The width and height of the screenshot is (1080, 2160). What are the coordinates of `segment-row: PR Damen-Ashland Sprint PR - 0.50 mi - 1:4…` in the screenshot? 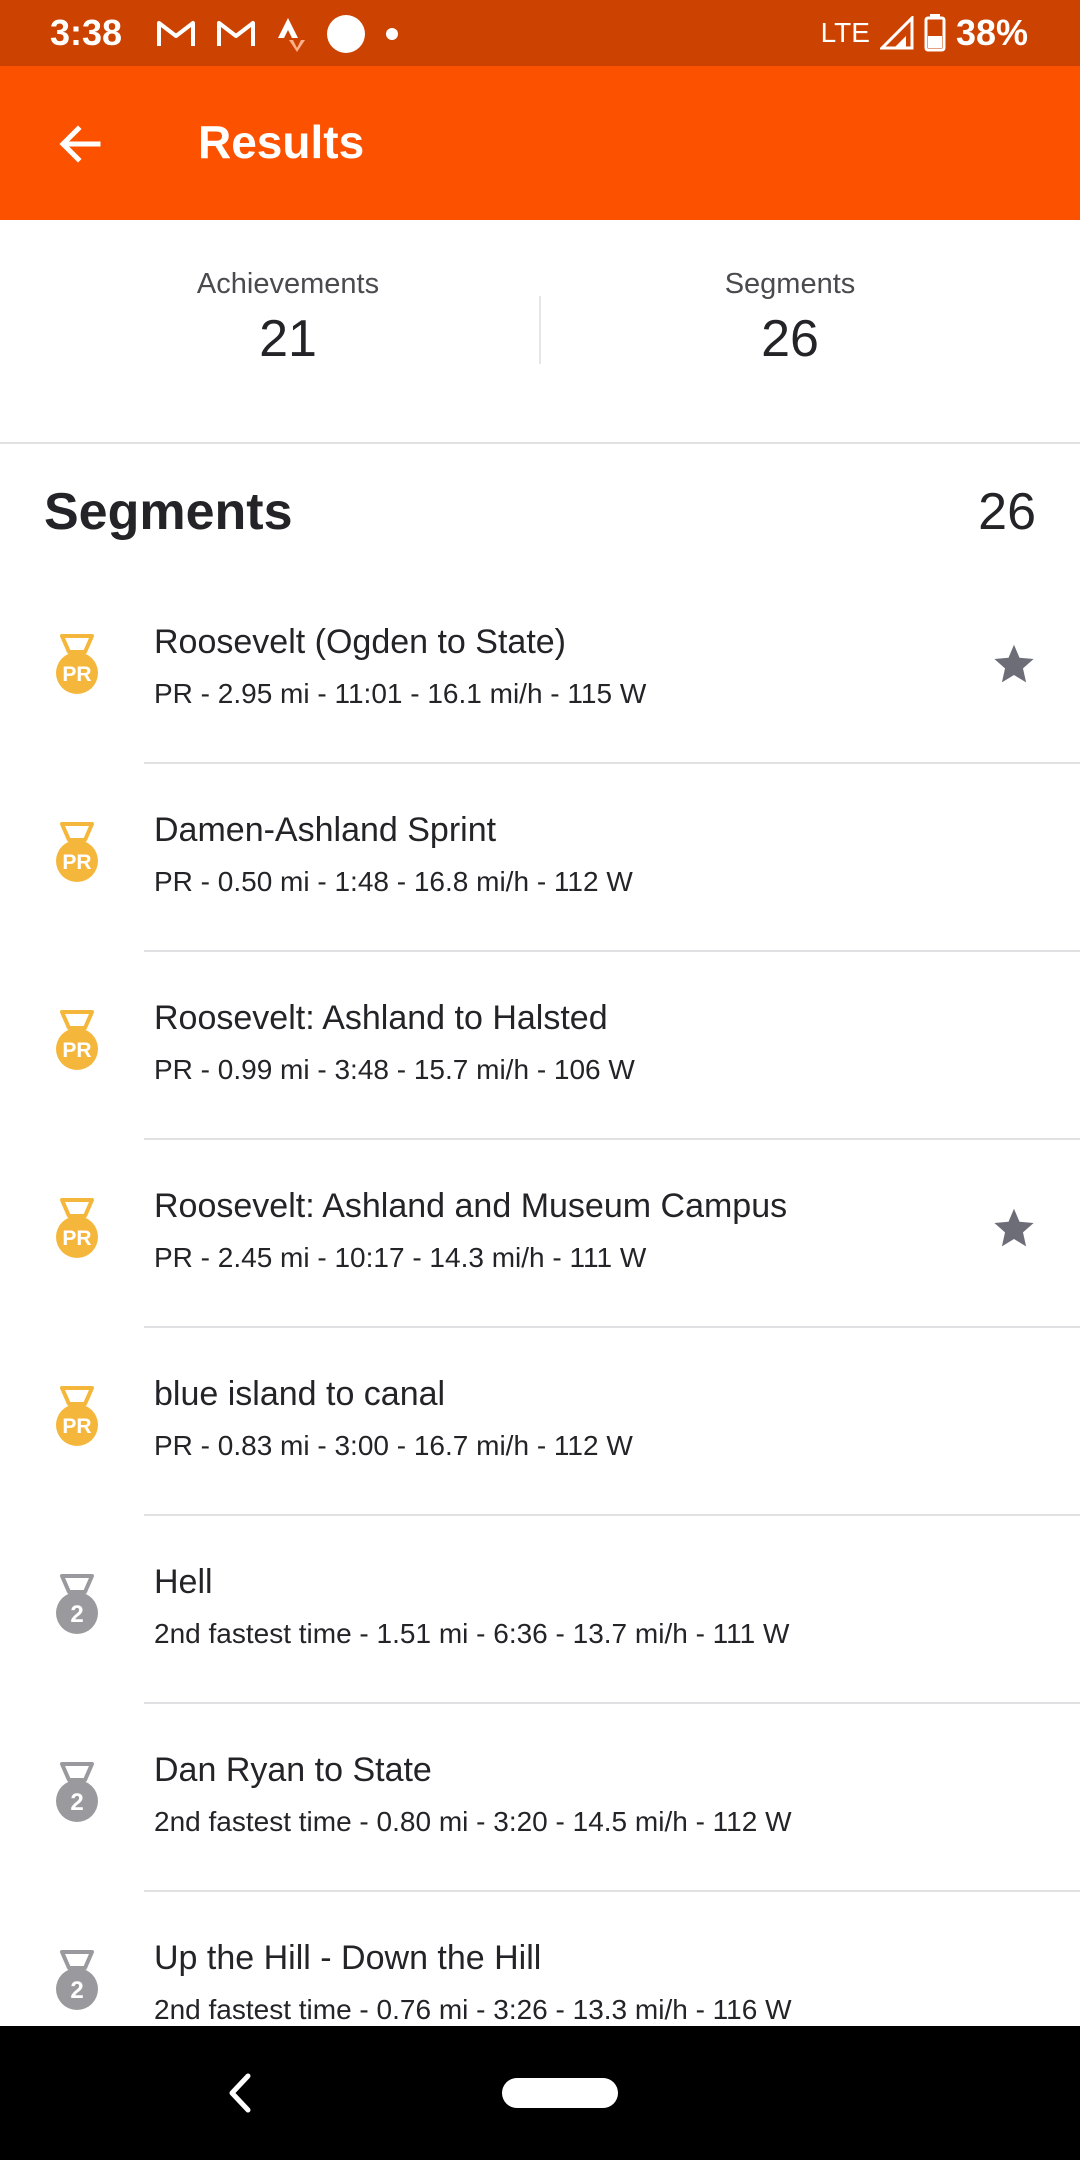 It's located at (540, 858).